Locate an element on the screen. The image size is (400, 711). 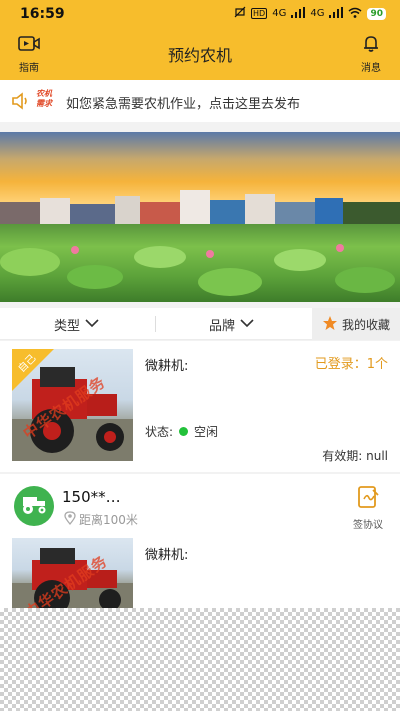
tractor-icon is located at coordinates (34, 506).